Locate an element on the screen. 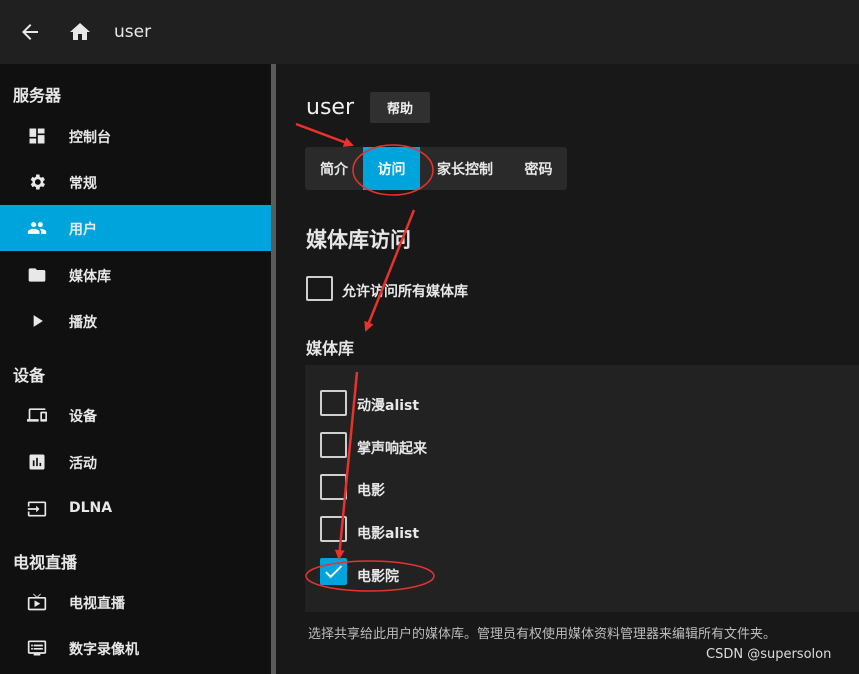  sidebar-section-server: 服务器 is located at coordinates (37, 95).